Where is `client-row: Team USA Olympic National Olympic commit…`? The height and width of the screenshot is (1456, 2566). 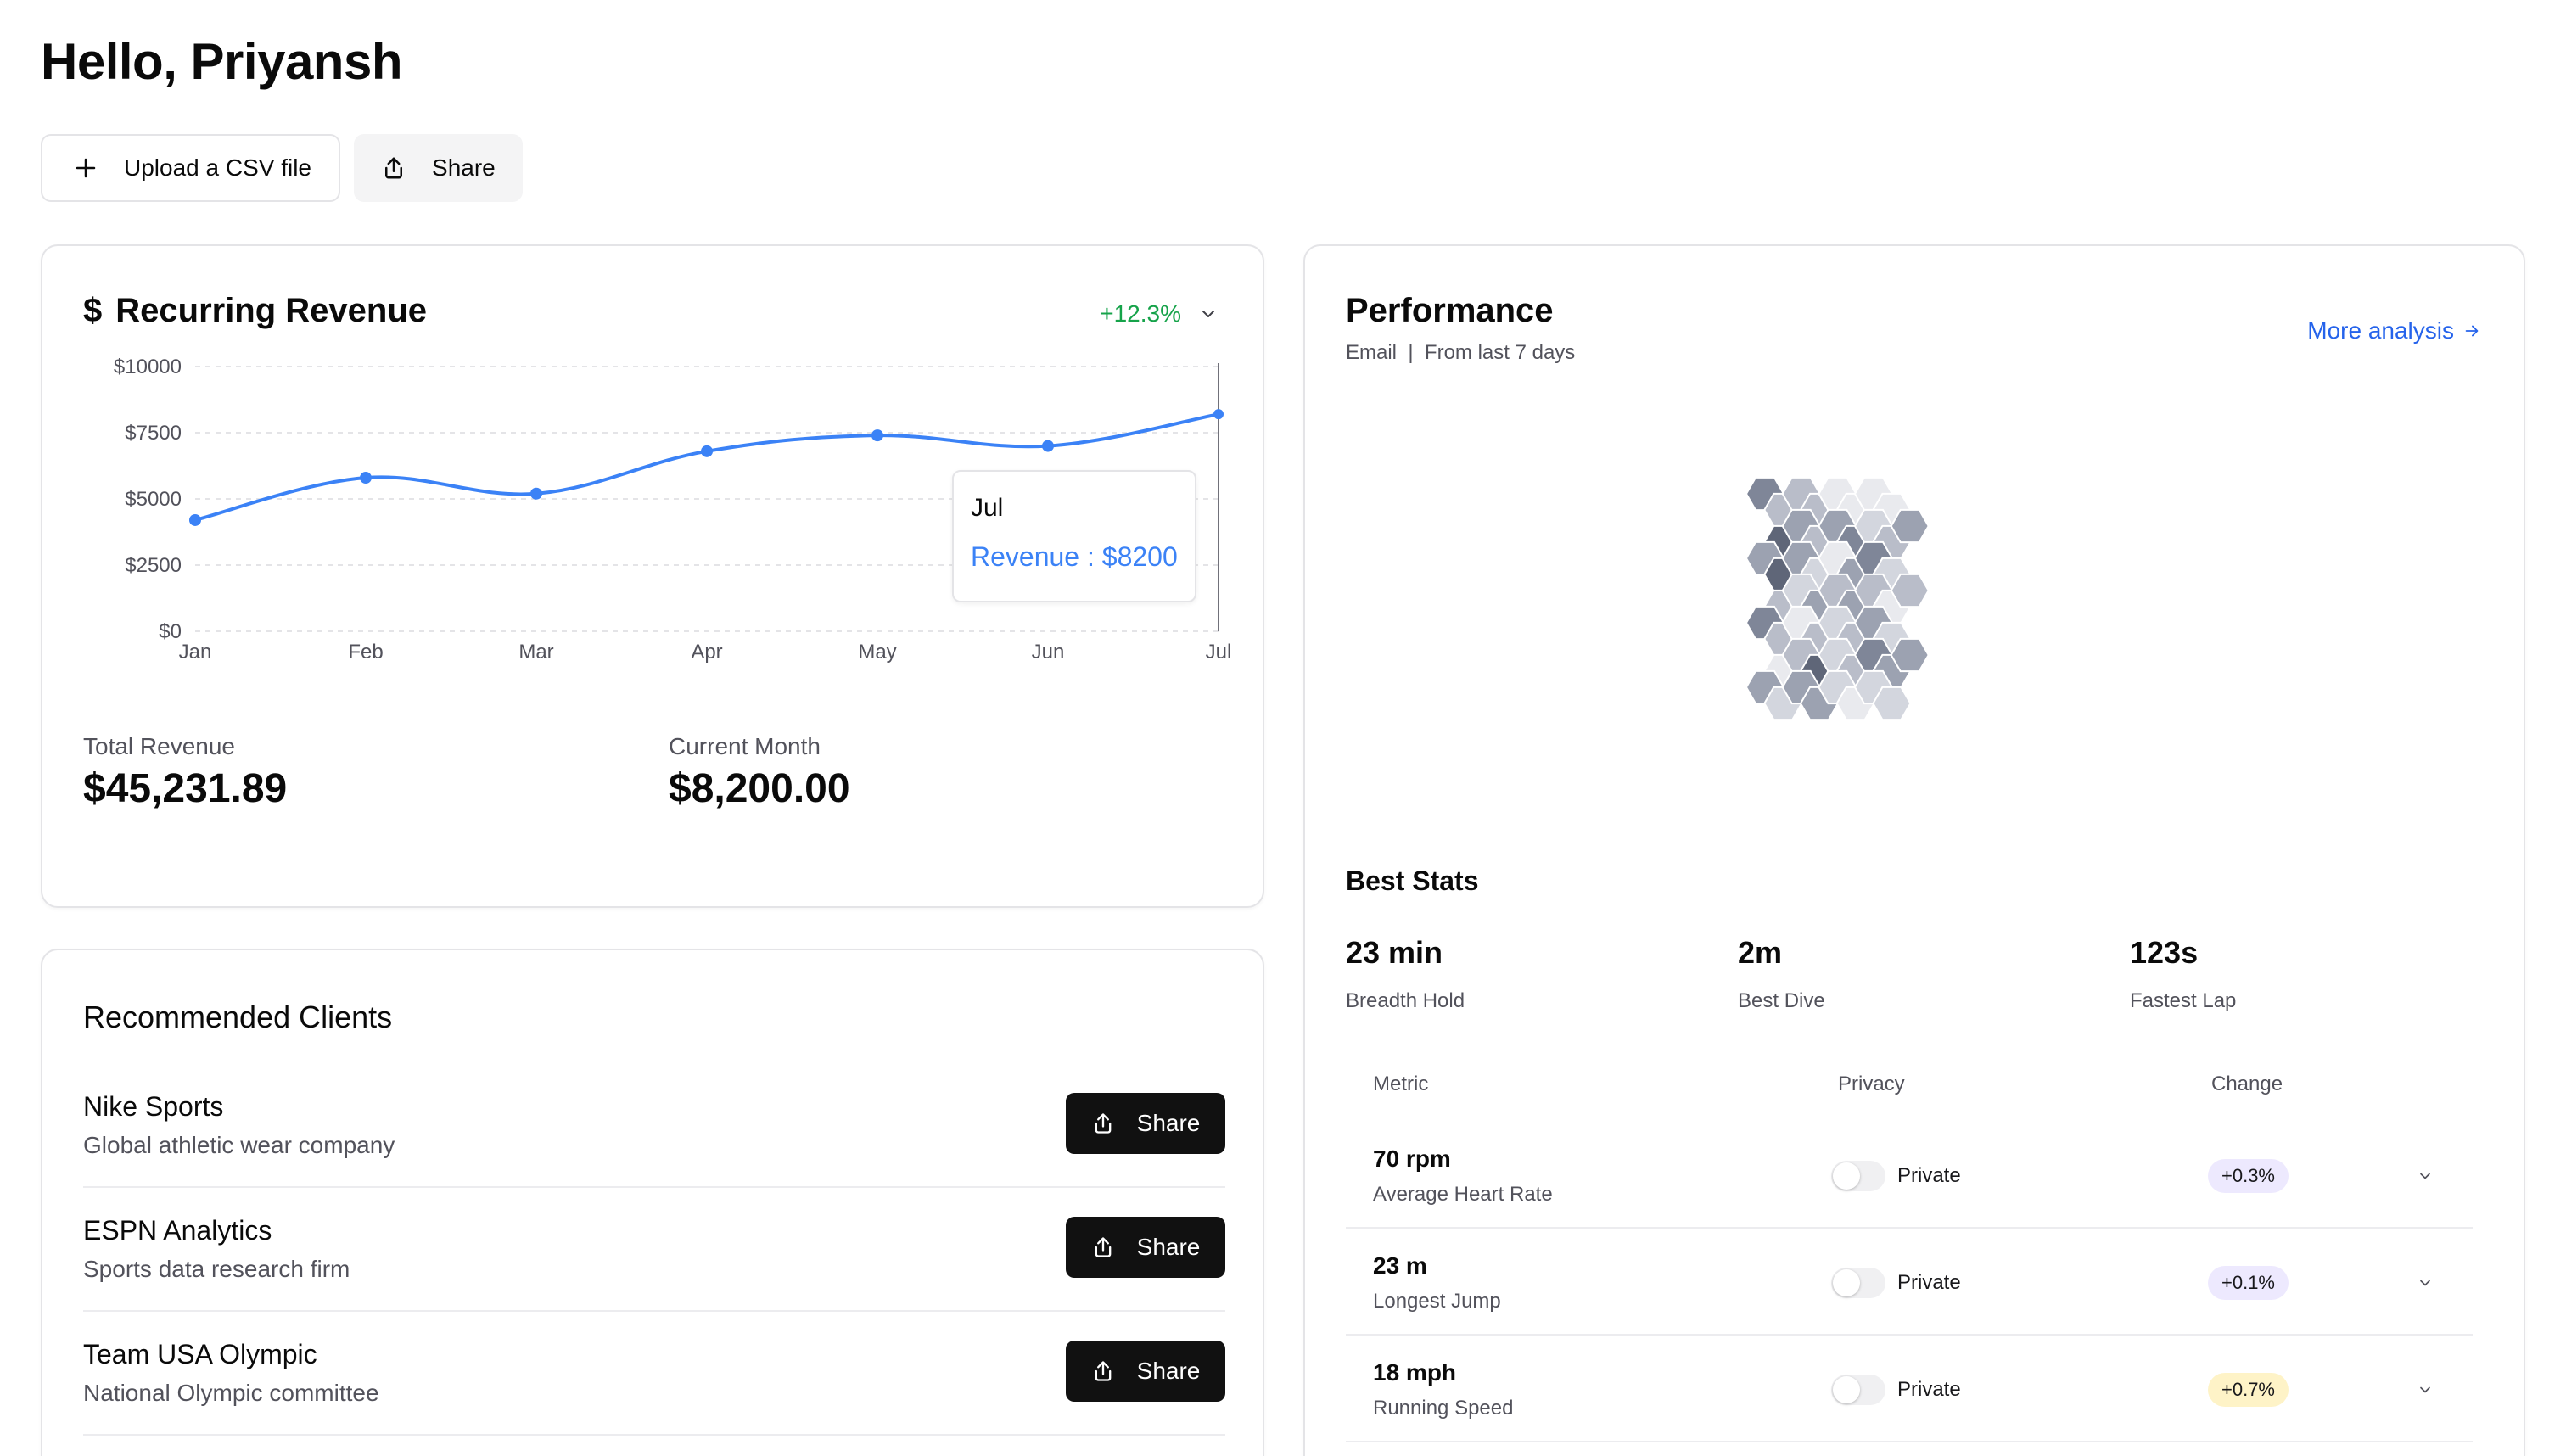 client-row: Team USA Olympic National Olympic commit… is located at coordinates (654, 1374).